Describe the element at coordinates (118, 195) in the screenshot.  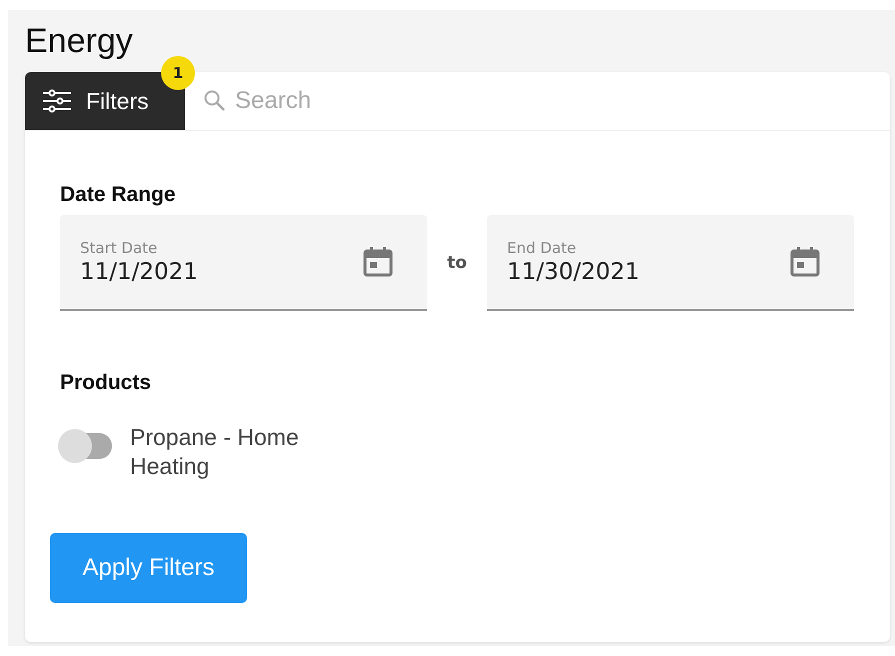
I see `section-heading: Date Range` at that location.